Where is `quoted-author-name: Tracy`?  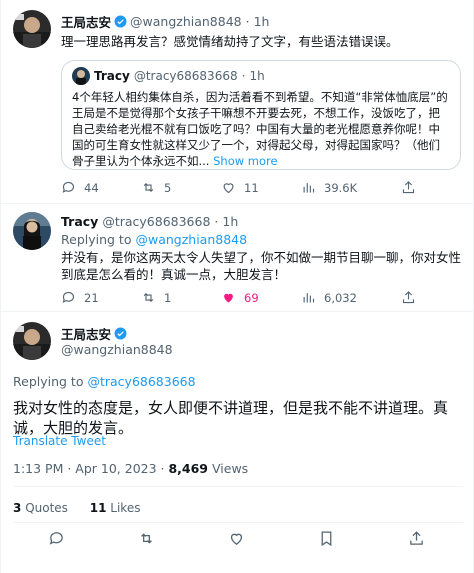
quoted-author-name: Tracy is located at coordinates (112, 76).